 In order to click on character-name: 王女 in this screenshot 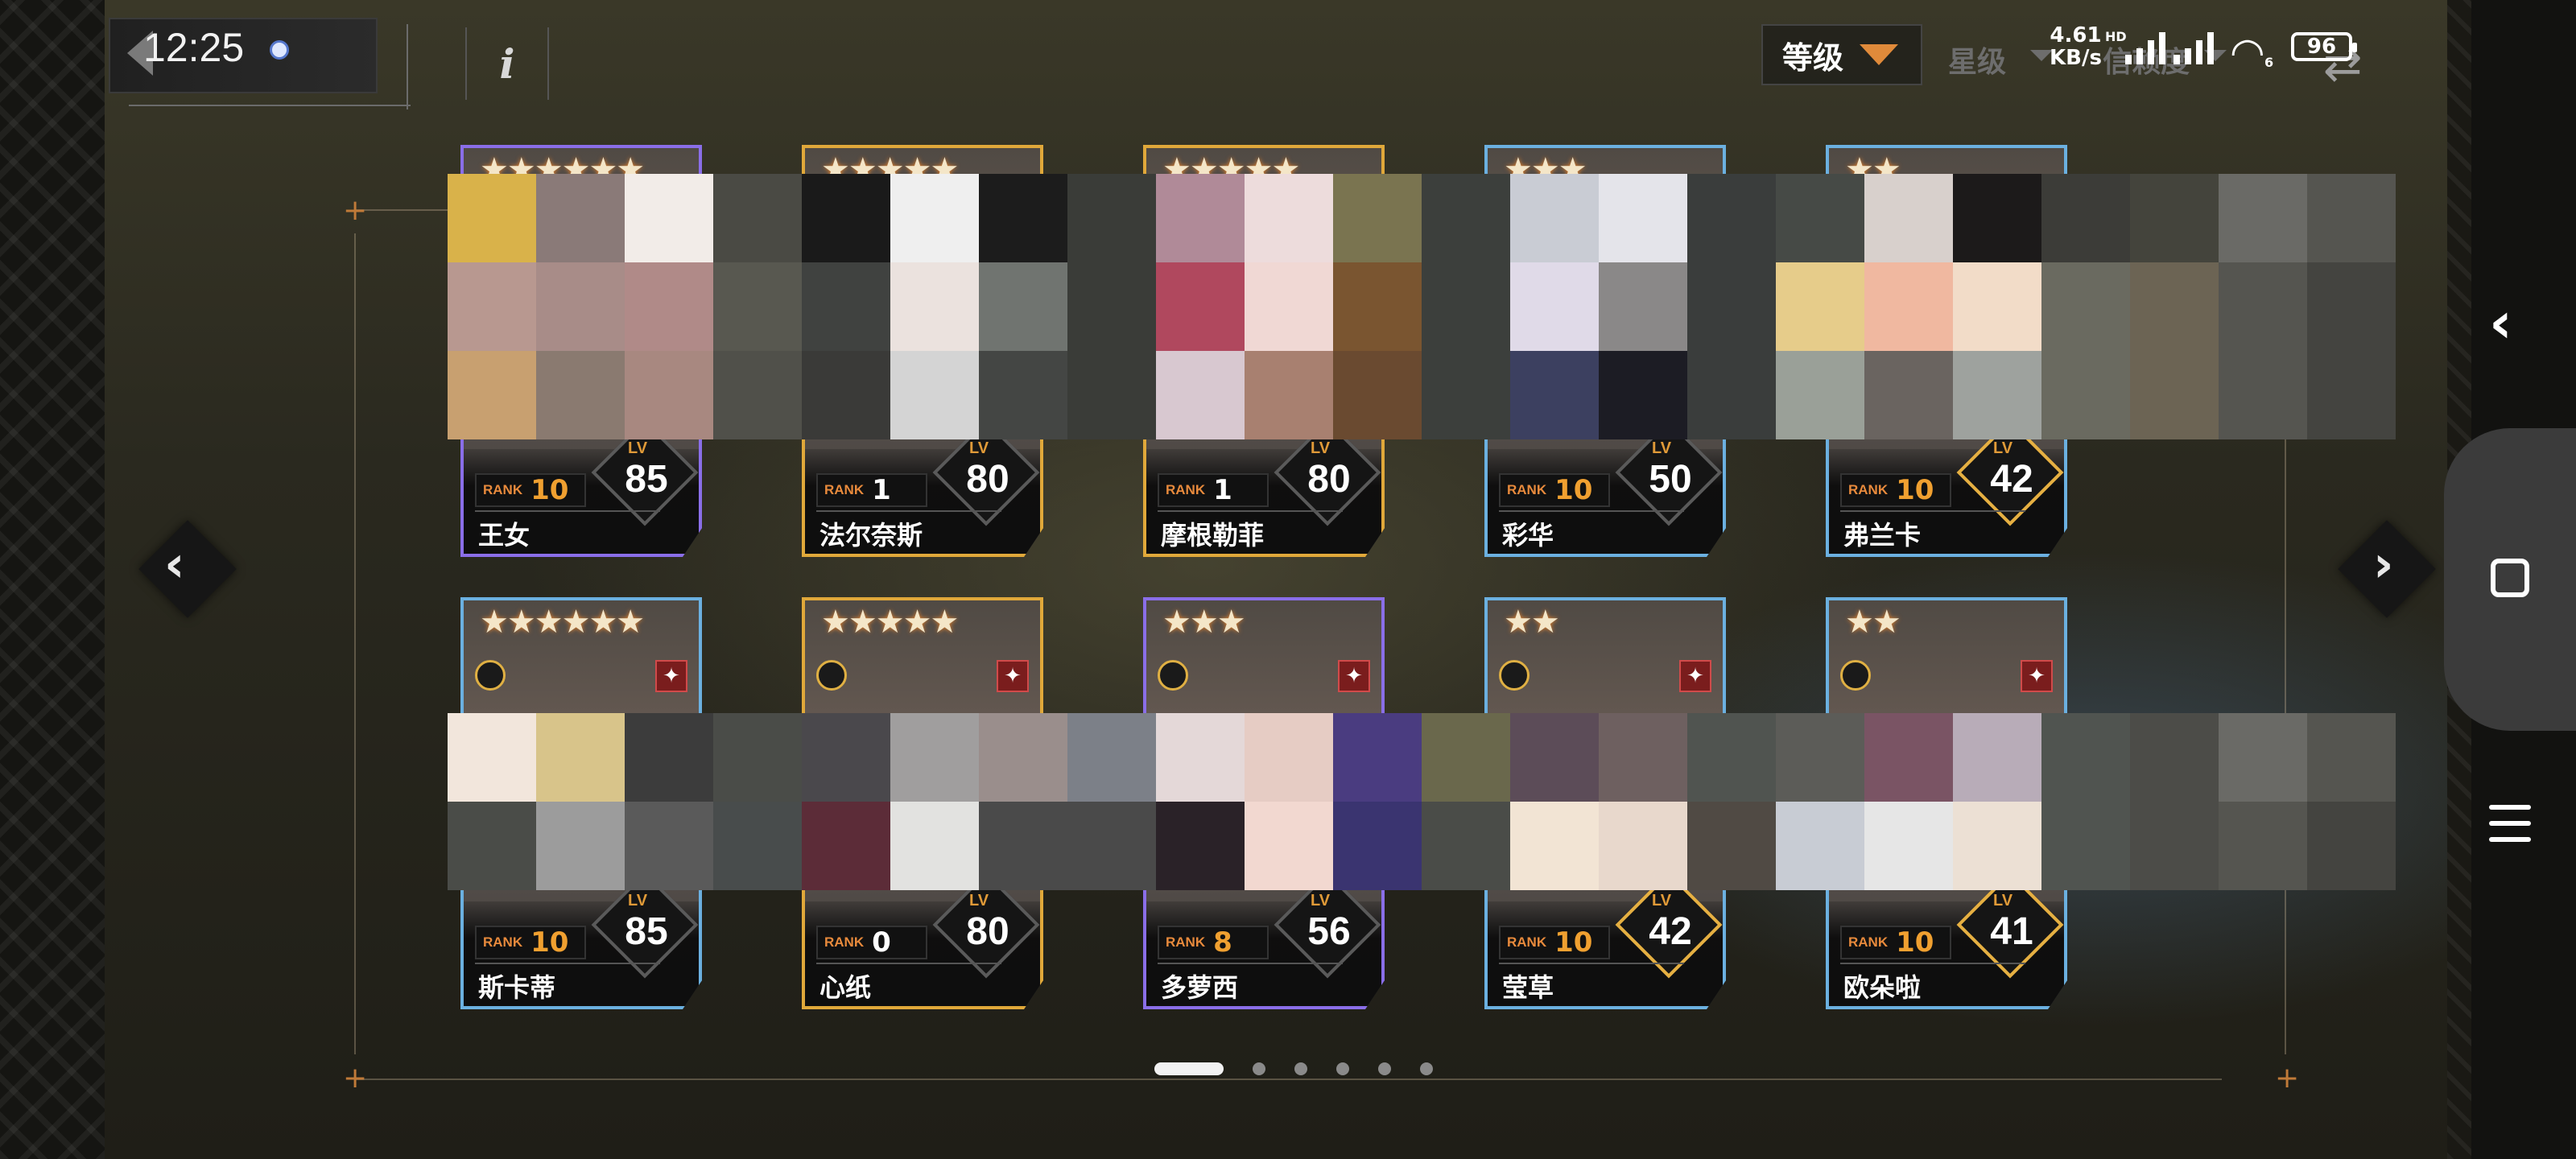, I will do `click(504, 535)`.